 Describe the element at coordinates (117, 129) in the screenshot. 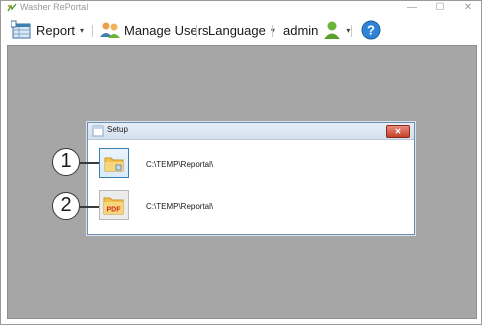

I see `dialog-title: Setup` at that location.